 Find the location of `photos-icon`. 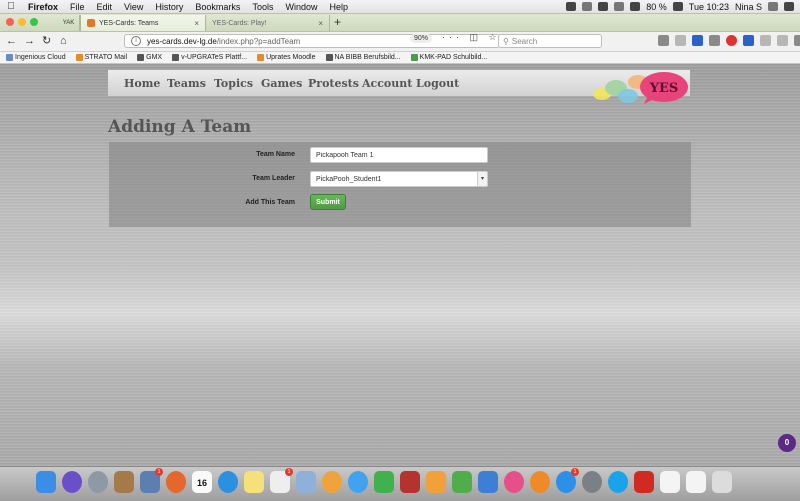

photos-icon is located at coordinates (332, 482).